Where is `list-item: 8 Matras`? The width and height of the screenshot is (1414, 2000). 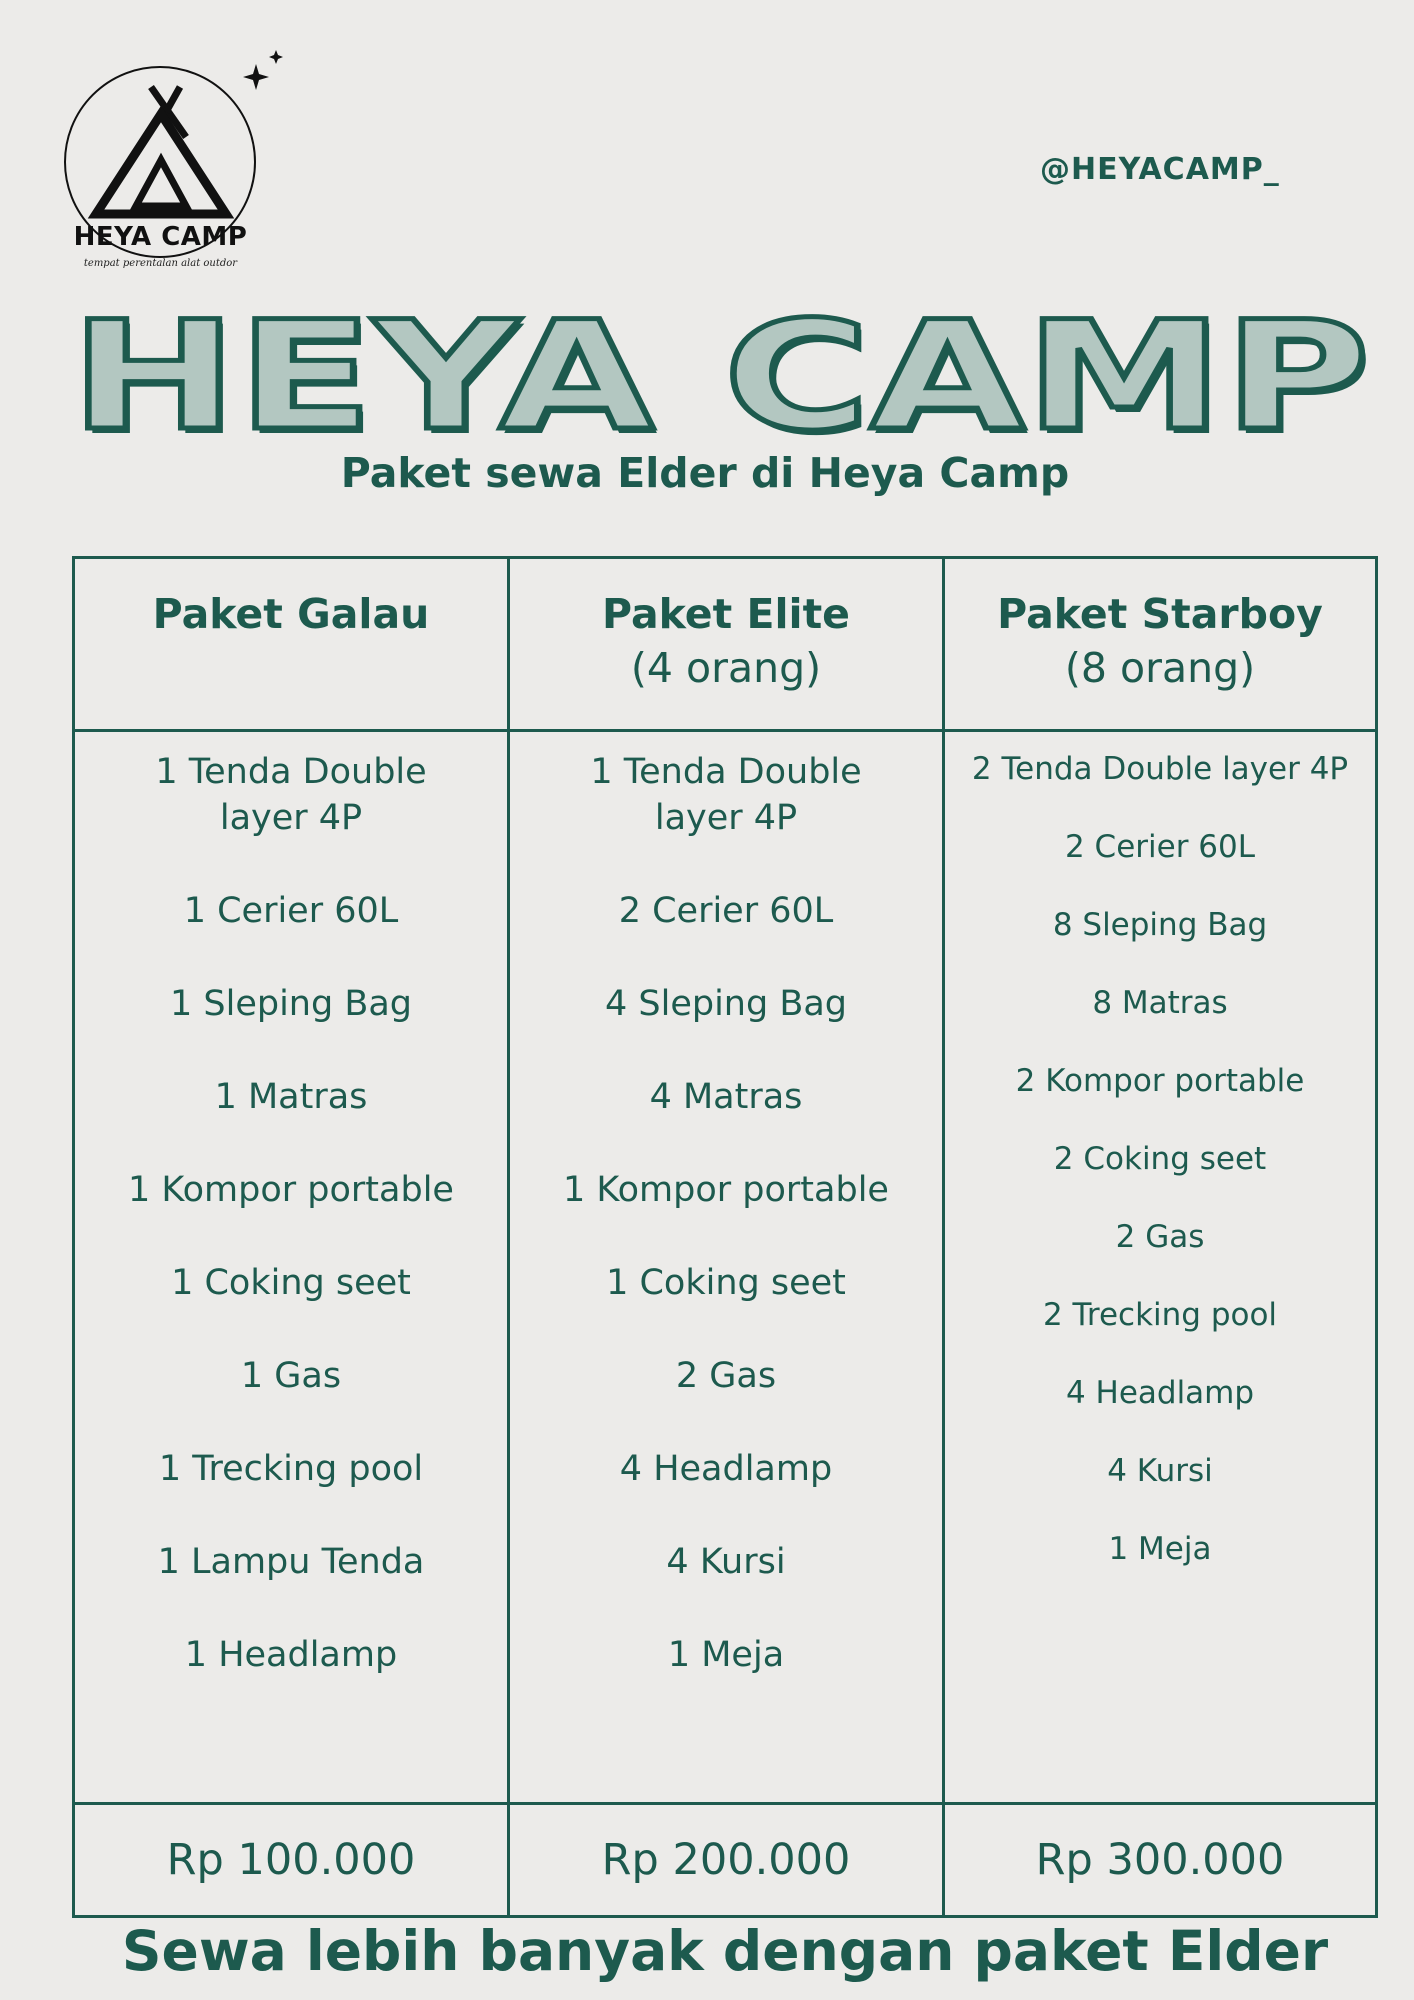
list-item: 8 Matras is located at coordinates (1160, 1003).